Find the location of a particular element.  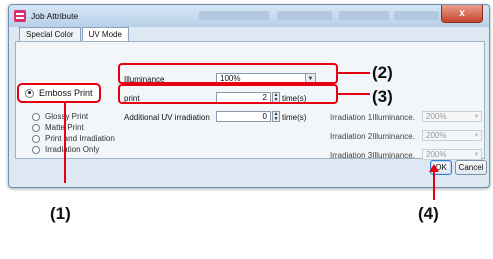

irradiation-2-select: 200% ▼ is located at coordinates (452, 135).